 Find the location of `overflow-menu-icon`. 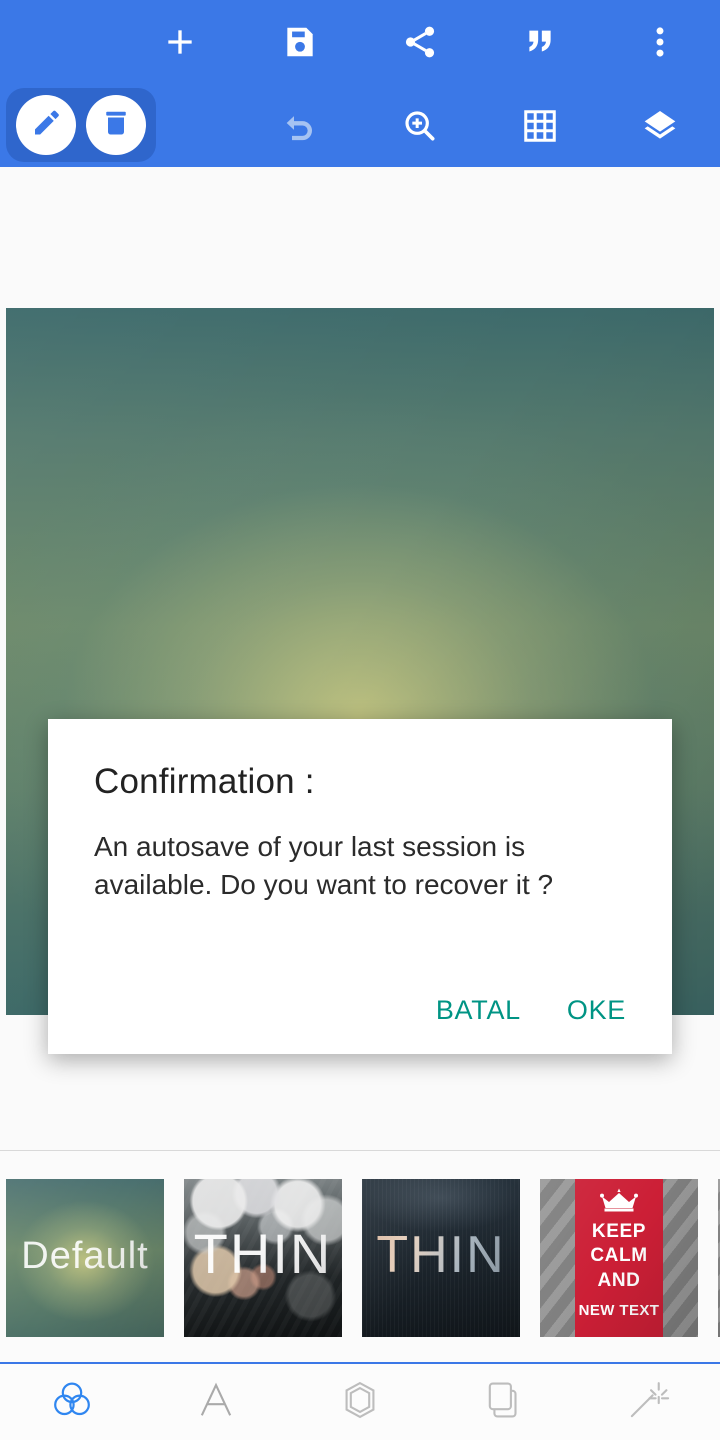

overflow-menu-icon is located at coordinates (660, 42).